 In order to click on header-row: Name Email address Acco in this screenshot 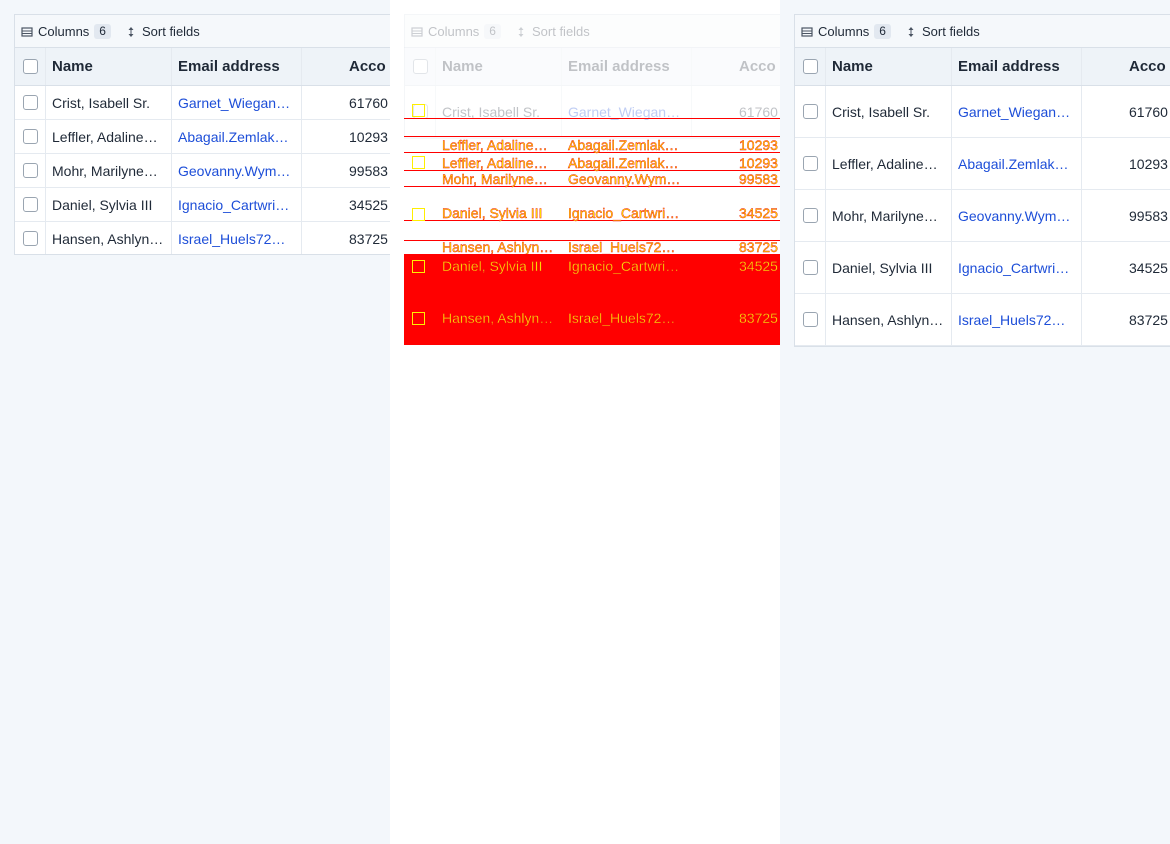, I will do `click(202, 67)`.